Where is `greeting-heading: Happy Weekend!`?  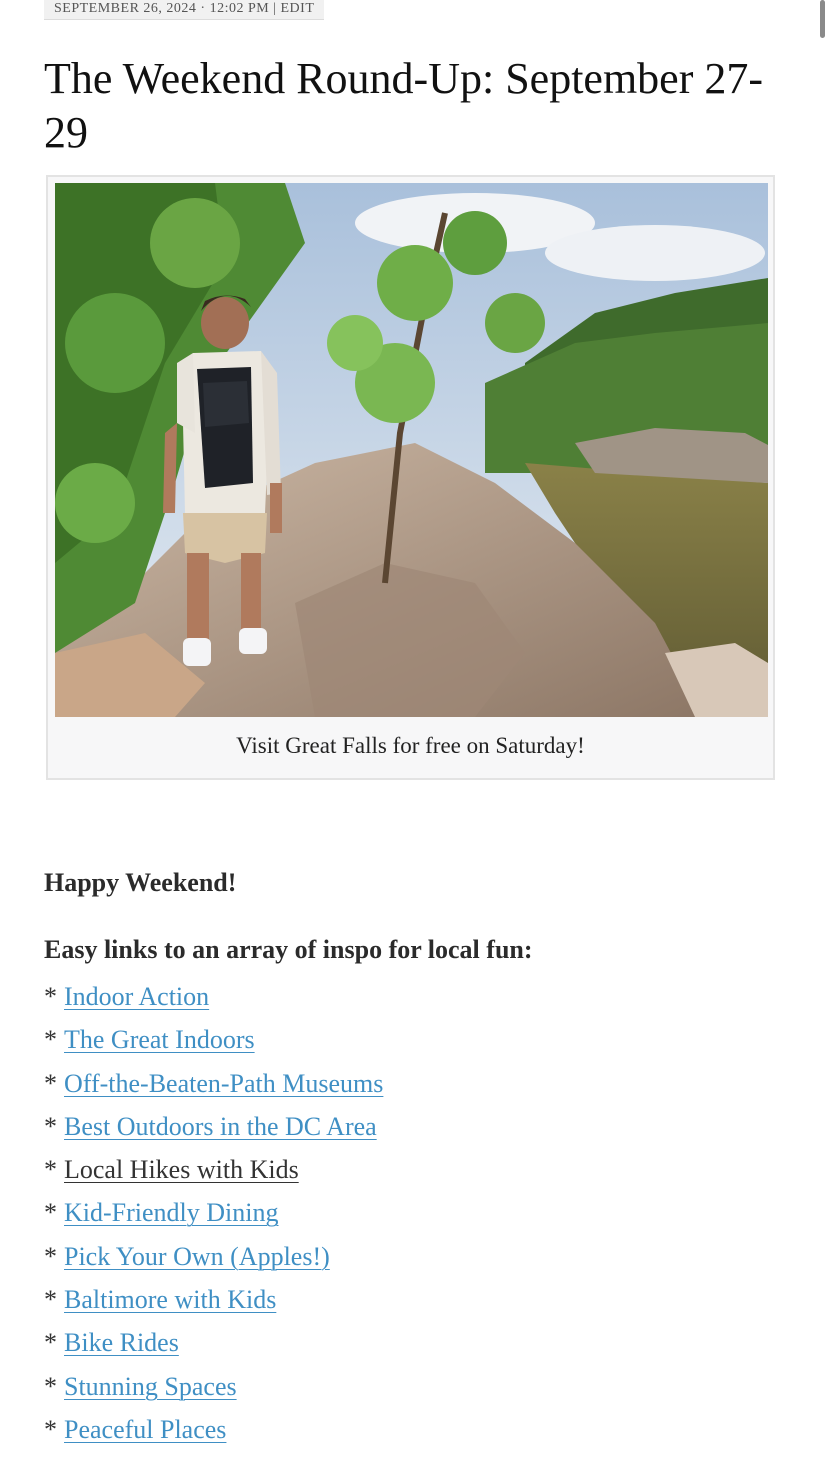
greeting-heading: Happy Weekend! is located at coordinates (140, 882).